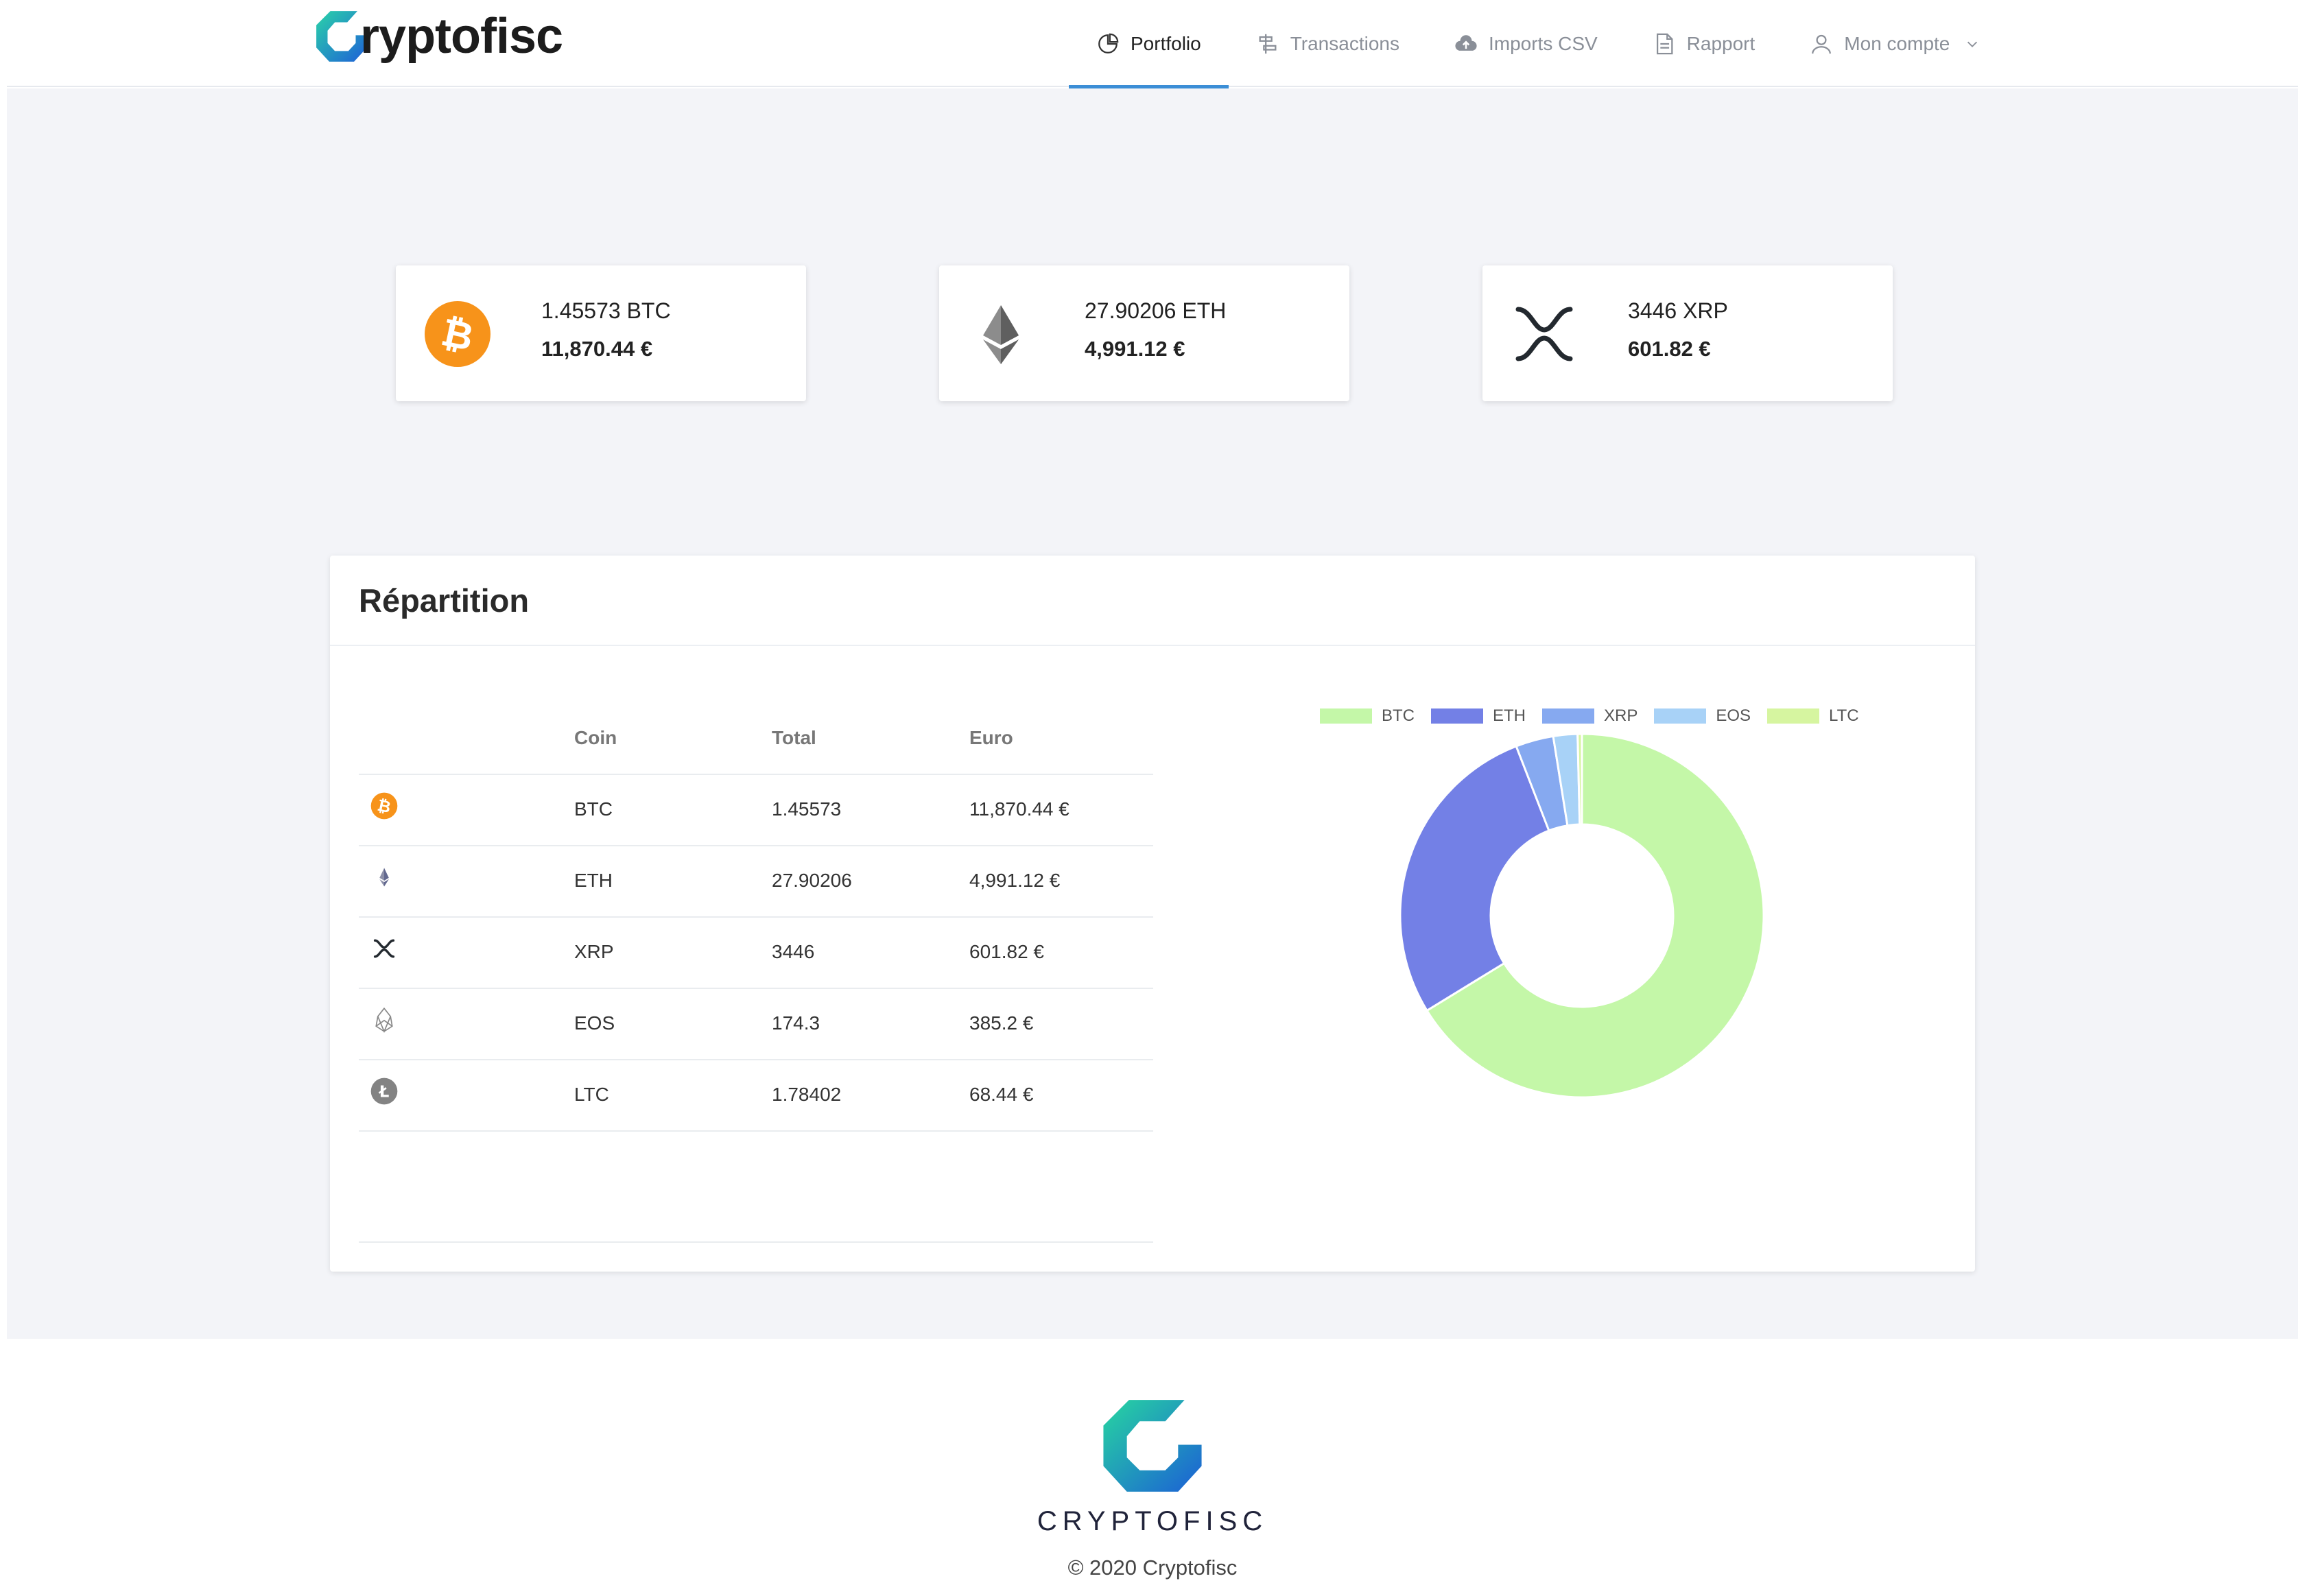 The height and width of the screenshot is (1596, 2305). Describe the element at coordinates (794, 738) in the screenshot. I see `column-header-total: Total` at that location.